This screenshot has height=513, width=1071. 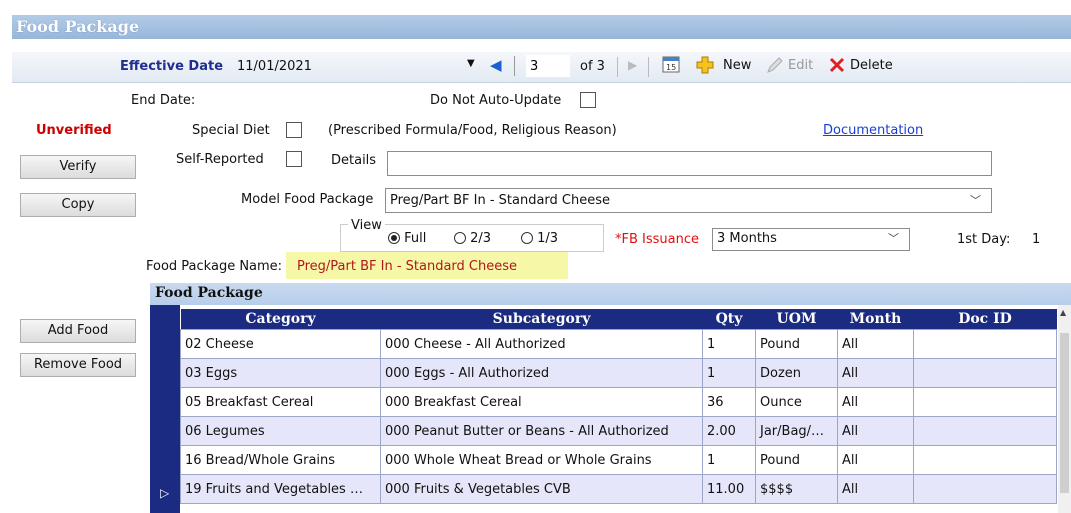 I want to click on effective-date-value: 11/01/2021, so click(x=274, y=66).